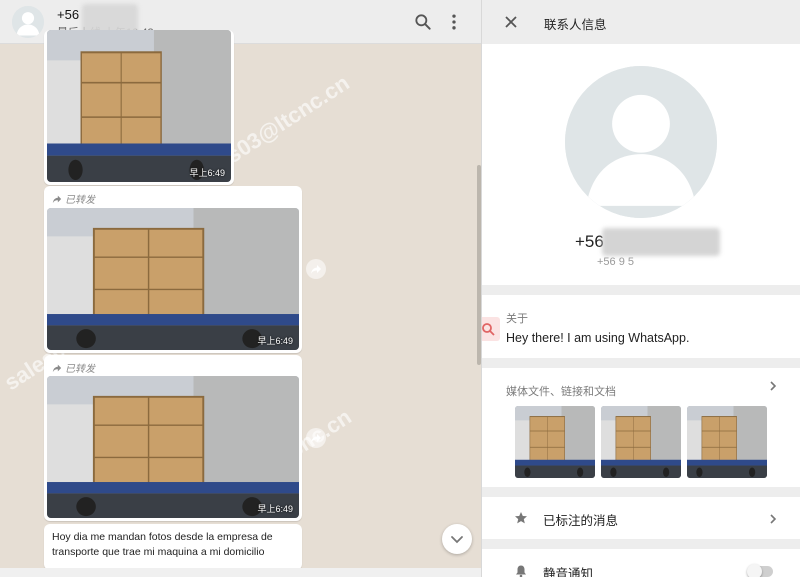 Image resolution: width=800 pixels, height=577 pixels. Describe the element at coordinates (641, 518) in the screenshot. I see `starred-messages-row: 已标注的消息` at that location.